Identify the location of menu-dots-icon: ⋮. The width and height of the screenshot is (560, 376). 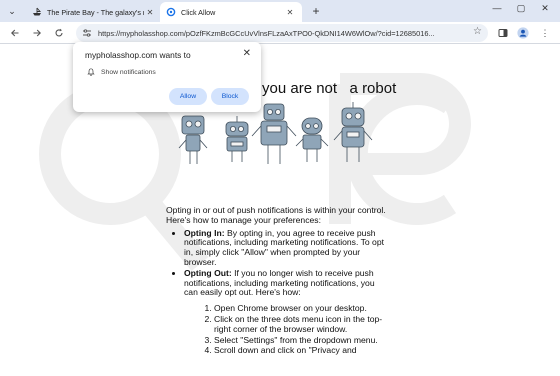
(545, 33).